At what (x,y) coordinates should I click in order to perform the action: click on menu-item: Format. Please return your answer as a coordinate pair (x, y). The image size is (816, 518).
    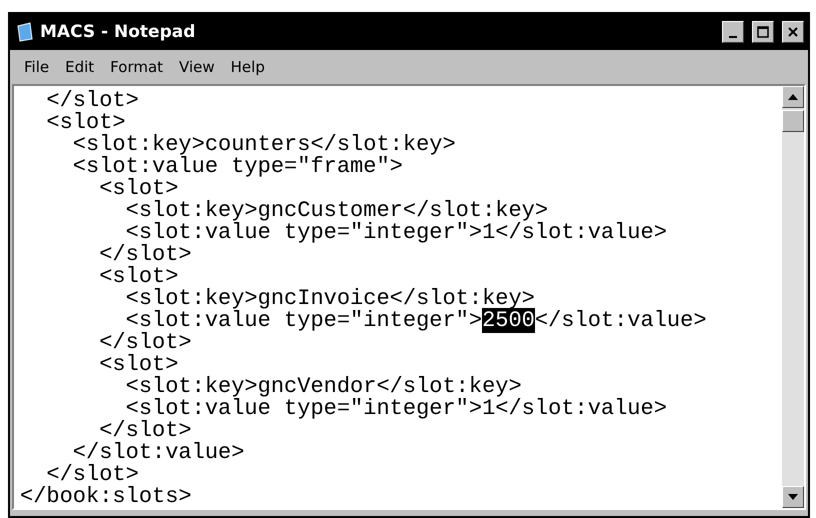
    Looking at the image, I should click on (137, 67).